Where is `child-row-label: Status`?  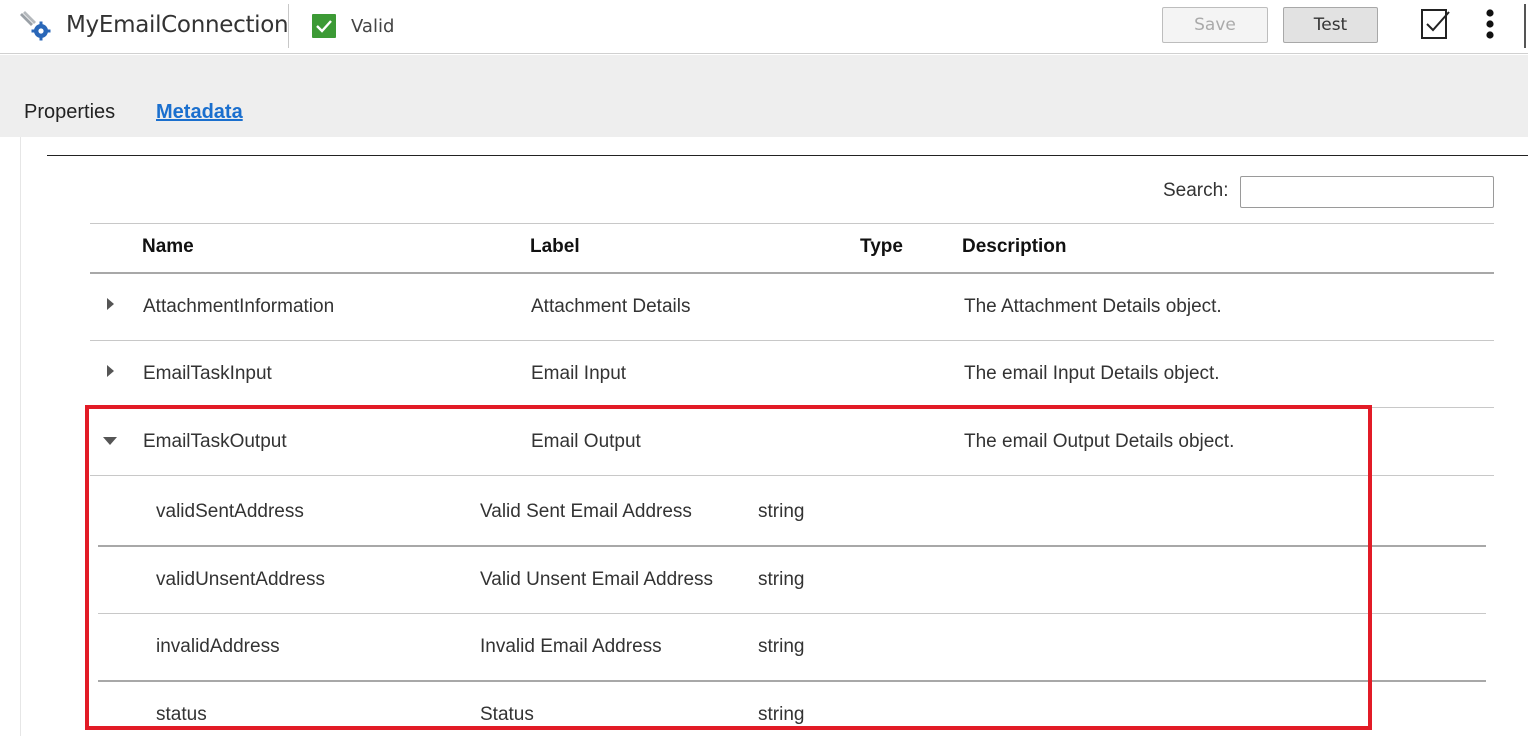 child-row-label: Status is located at coordinates (507, 714).